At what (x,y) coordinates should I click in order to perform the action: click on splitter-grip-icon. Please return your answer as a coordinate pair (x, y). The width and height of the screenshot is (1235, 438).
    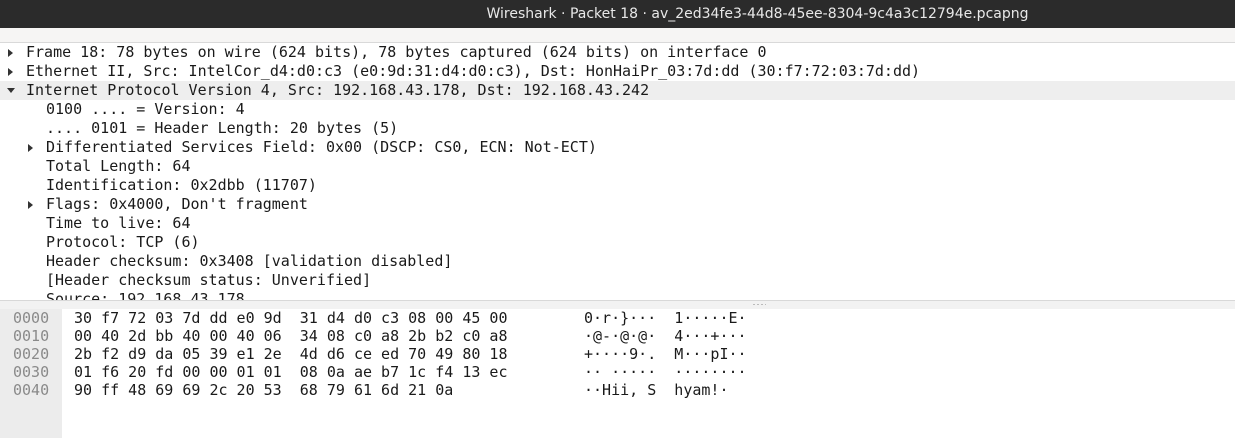
    Looking at the image, I should click on (759, 304).